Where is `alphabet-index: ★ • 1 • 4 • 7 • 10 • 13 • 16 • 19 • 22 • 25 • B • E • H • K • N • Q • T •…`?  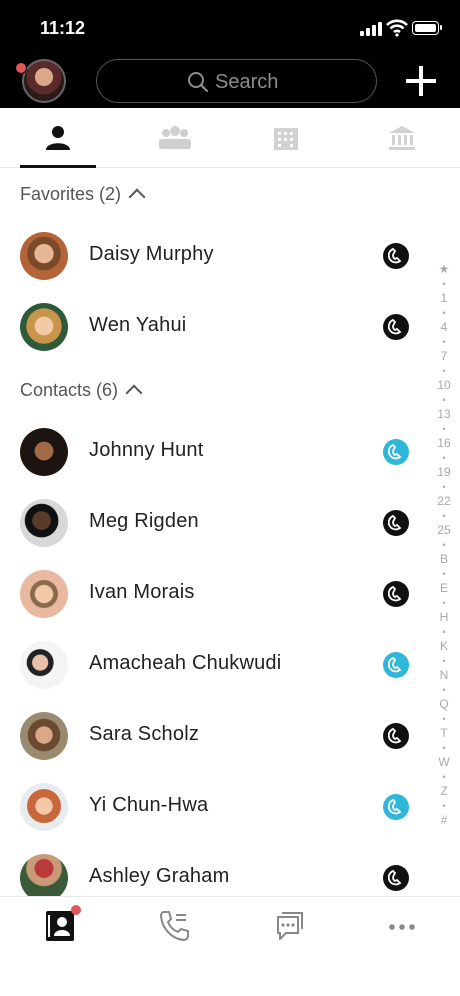
alphabet-index: ★ • 1 • 4 • 7 • 10 • 13 • 16 • 19 • 22 • 25 • B • E • H • K • N • Q • T •… is located at coordinates (444, 545).